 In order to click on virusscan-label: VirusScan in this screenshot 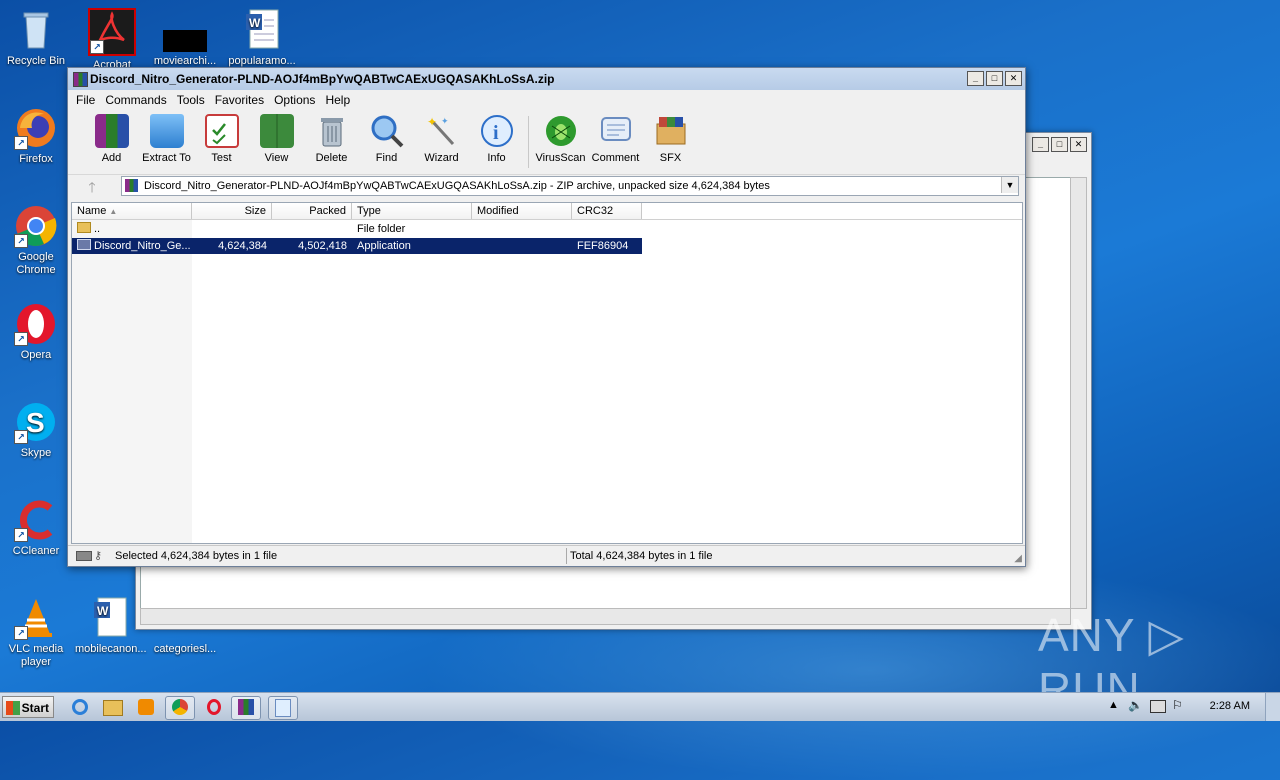, I will do `click(560, 158)`.